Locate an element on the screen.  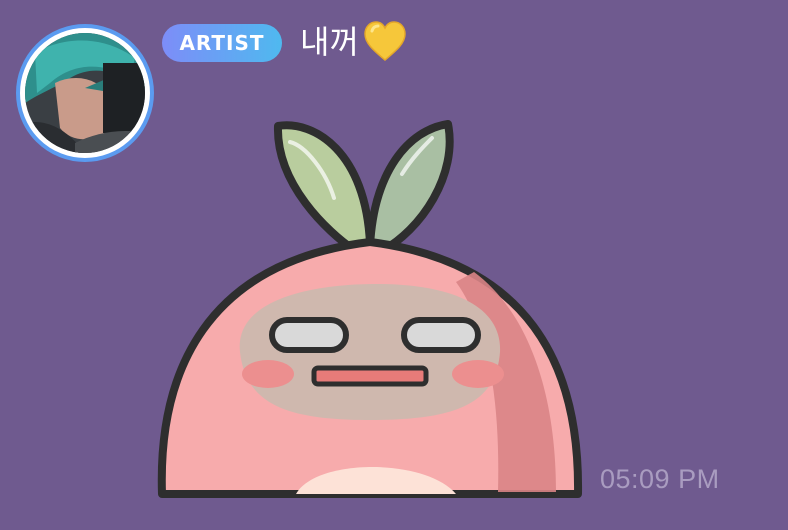
sender-avatar is located at coordinates (85, 93).